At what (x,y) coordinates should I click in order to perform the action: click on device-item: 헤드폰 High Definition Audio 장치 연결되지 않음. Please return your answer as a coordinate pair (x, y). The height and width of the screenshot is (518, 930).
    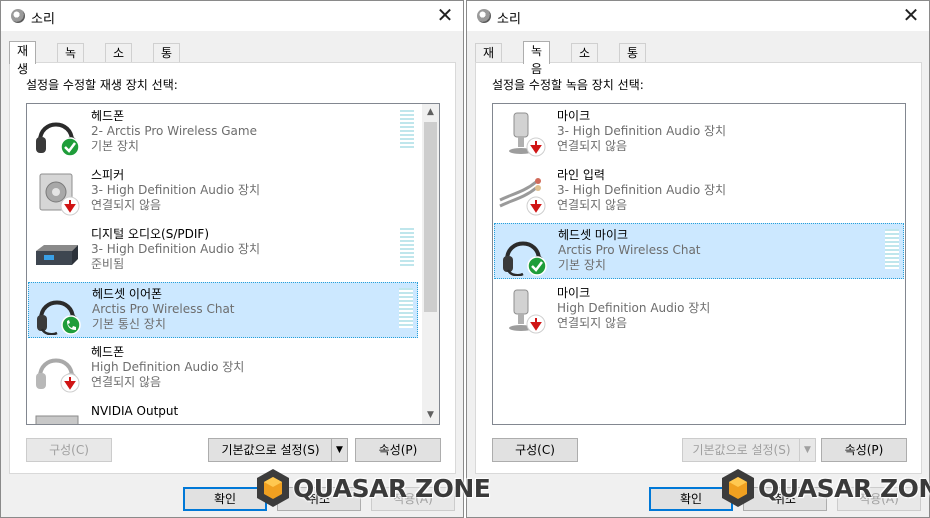
    Looking at the image, I should click on (223, 369).